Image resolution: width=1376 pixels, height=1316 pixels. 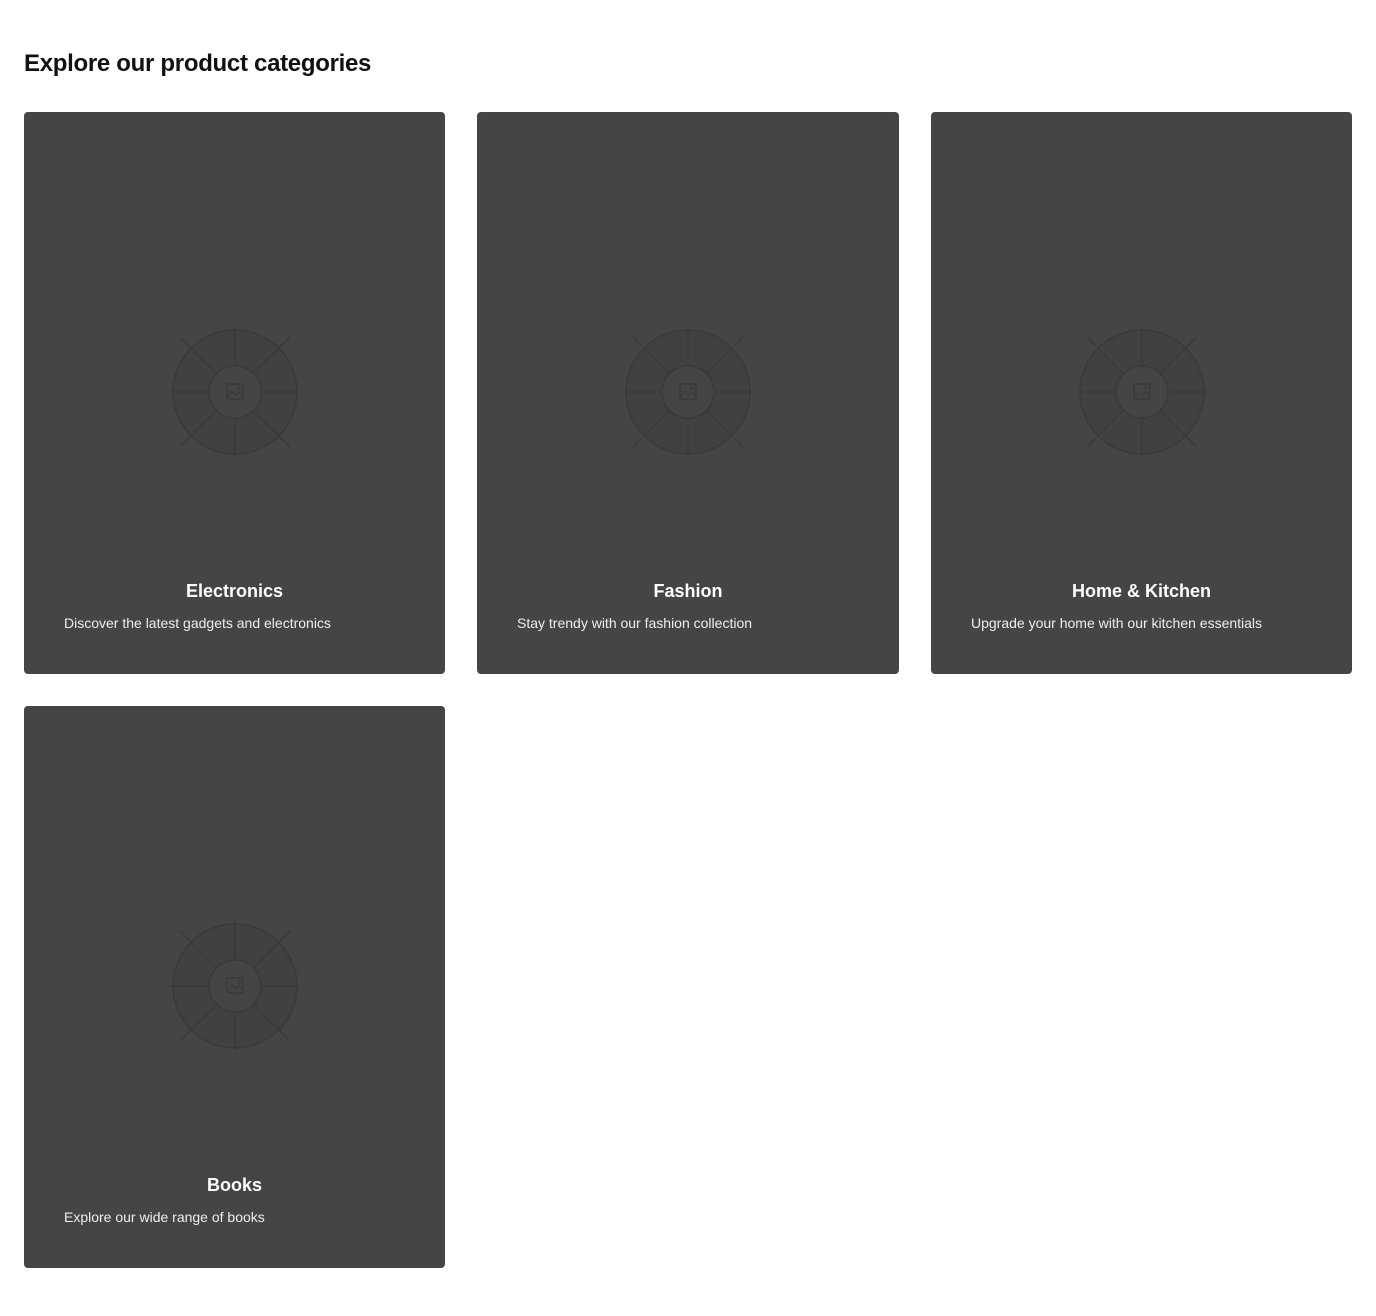 I want to click on page-title: Explore our product categories, so click(x=198, y=63).